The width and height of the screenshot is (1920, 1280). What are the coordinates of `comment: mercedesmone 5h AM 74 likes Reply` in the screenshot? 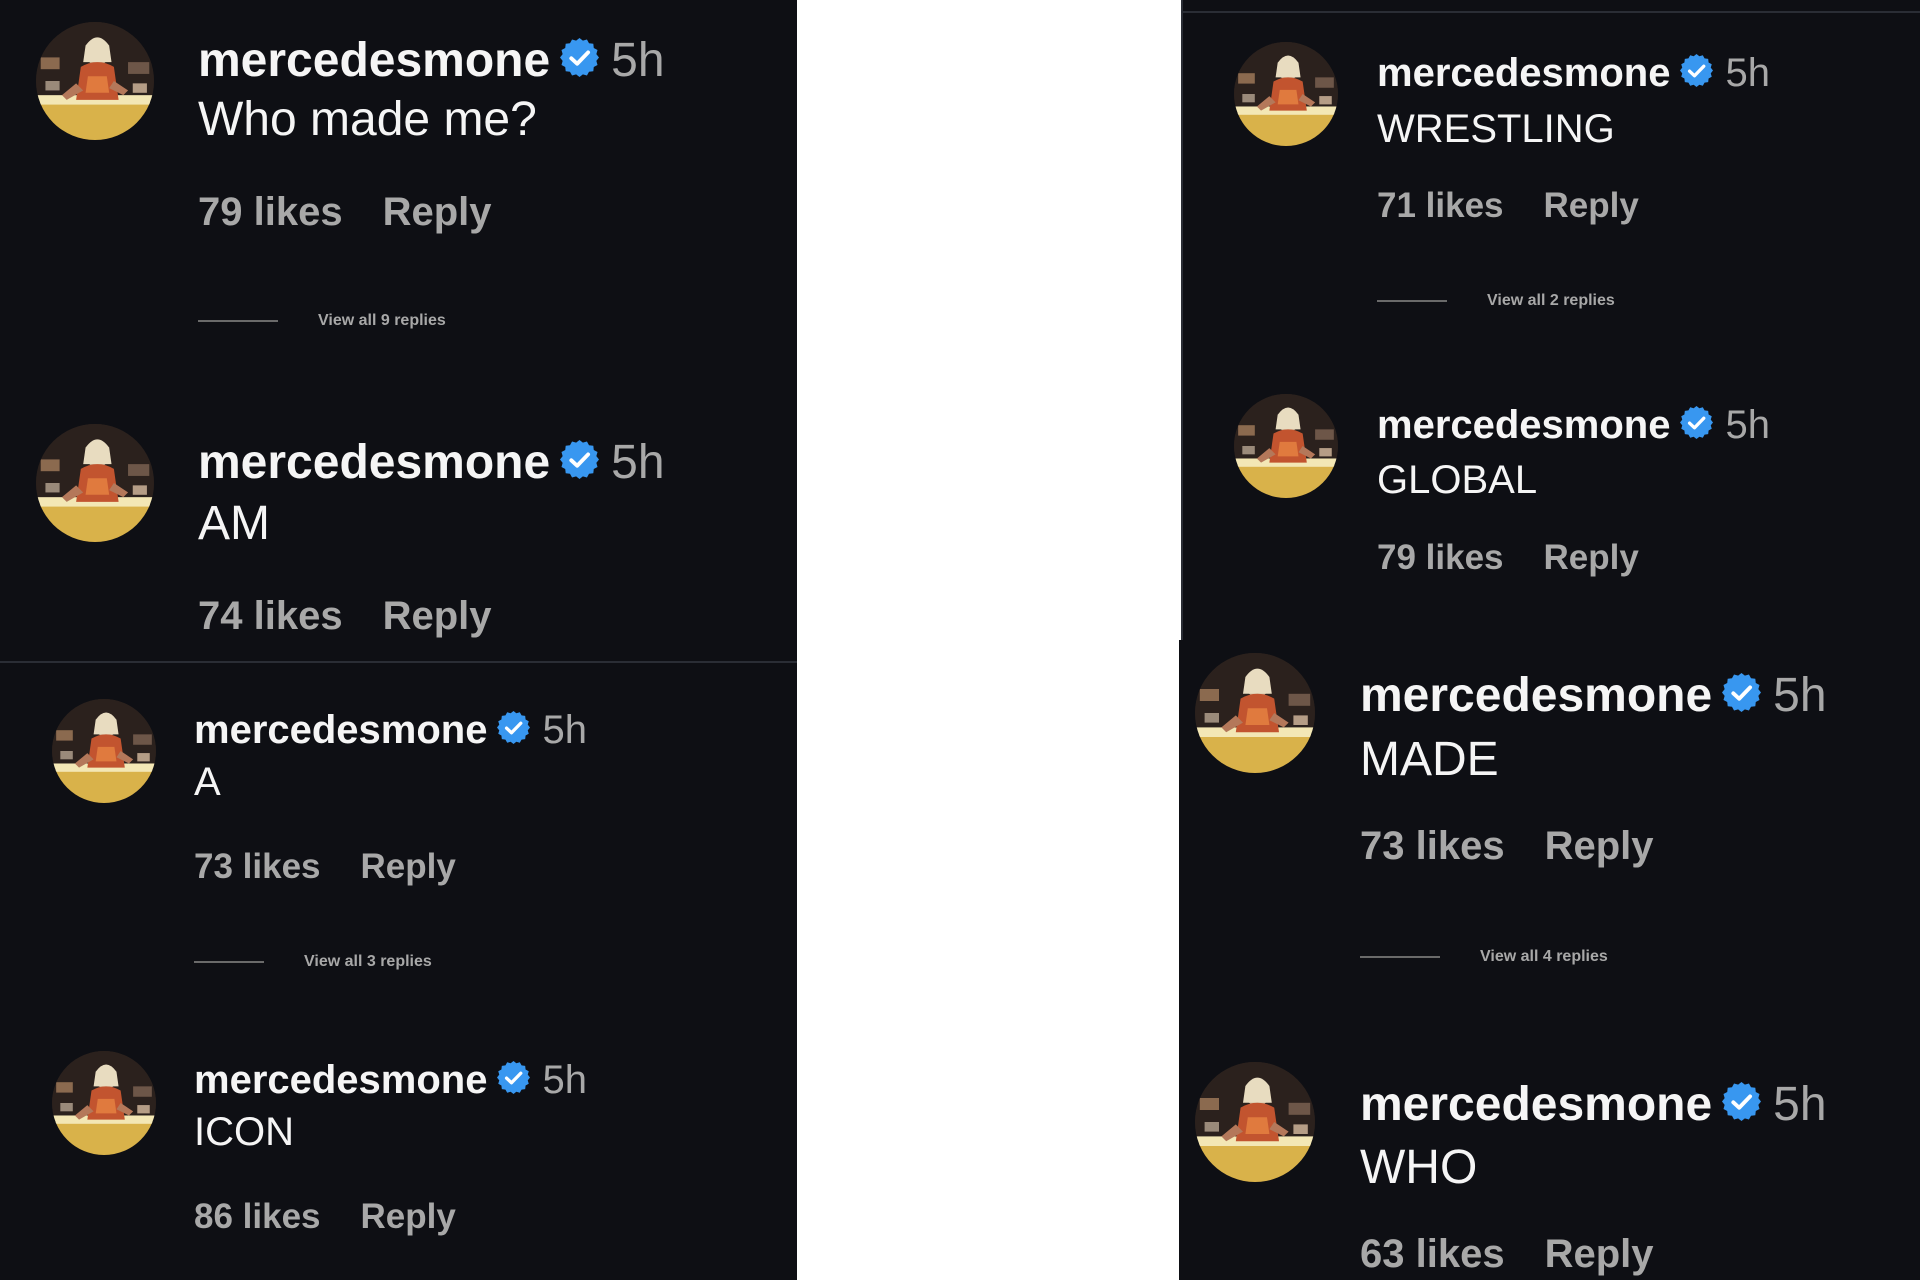 It's located at (398, 531).